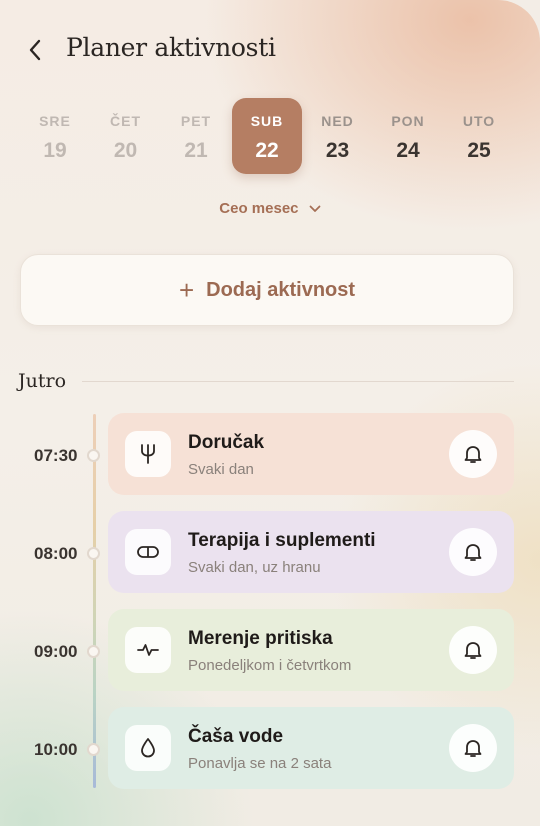  I want to click on day-date: 24, so click(408, 150).